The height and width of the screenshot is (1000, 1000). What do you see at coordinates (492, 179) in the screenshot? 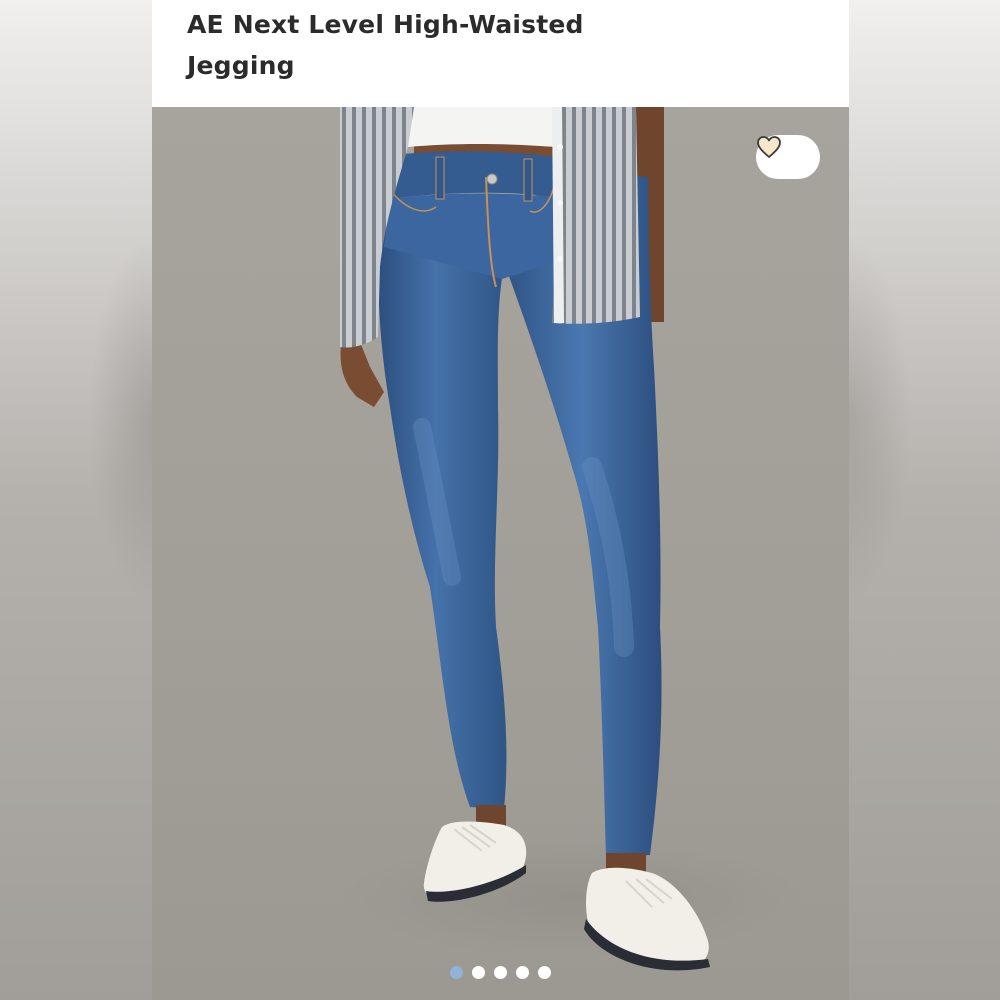
I see `jeans-button` at bounding box center [492, 179].